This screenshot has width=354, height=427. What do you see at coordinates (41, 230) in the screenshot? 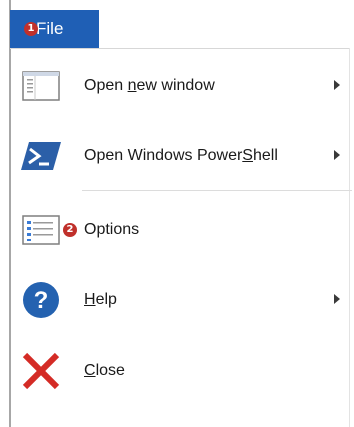
I see `options-icon` at bounding box center [41, 230].